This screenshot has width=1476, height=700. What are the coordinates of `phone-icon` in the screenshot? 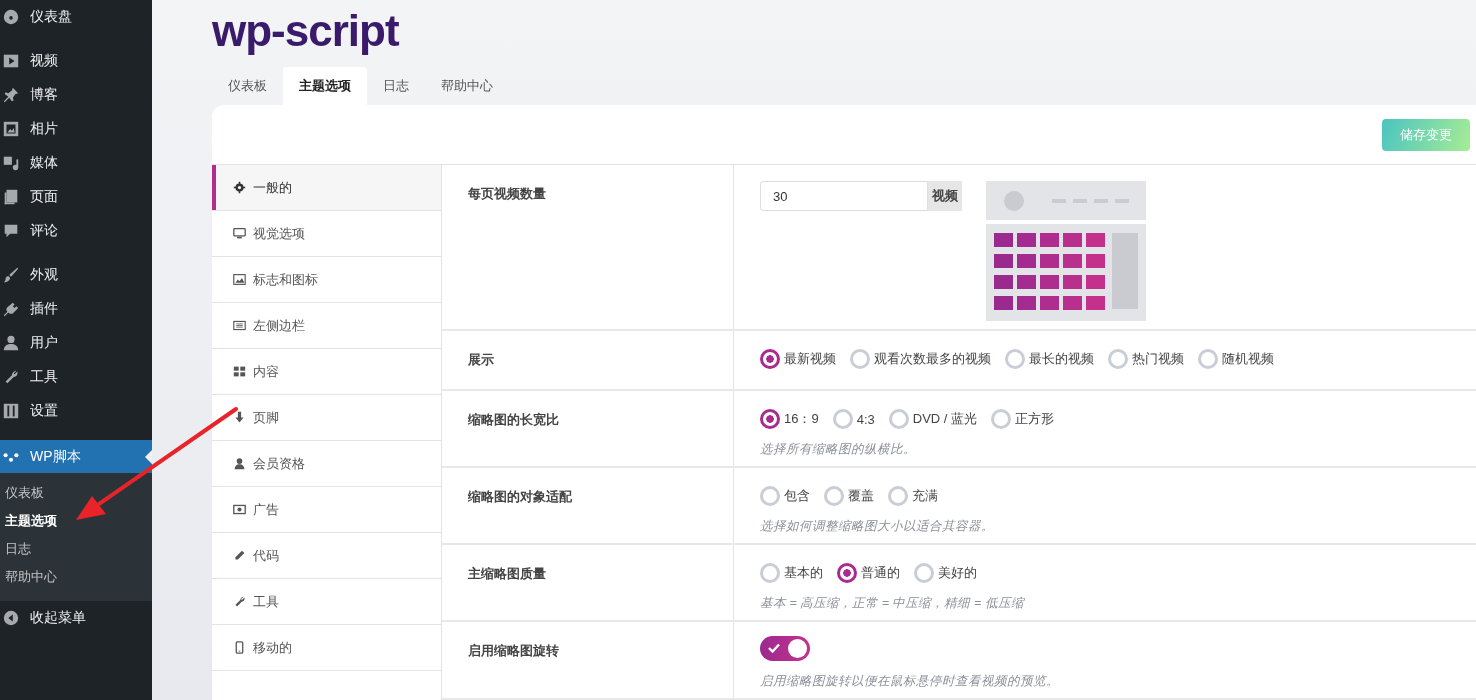 It's located at (239, 647).